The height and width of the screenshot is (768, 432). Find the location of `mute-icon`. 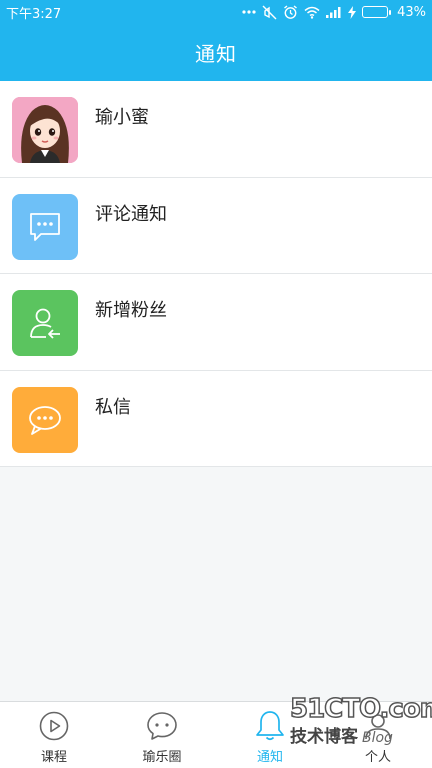

mute-icon is located at coordinates (269, 12).